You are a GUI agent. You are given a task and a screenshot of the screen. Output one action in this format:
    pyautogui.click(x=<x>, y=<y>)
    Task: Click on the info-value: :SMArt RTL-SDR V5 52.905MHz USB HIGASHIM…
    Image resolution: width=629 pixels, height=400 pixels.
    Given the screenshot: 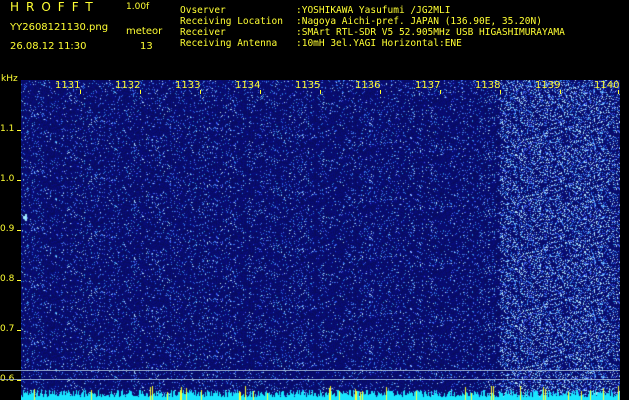 What is the action you would take?
    pyautogui.click(x=430, y=32)
    